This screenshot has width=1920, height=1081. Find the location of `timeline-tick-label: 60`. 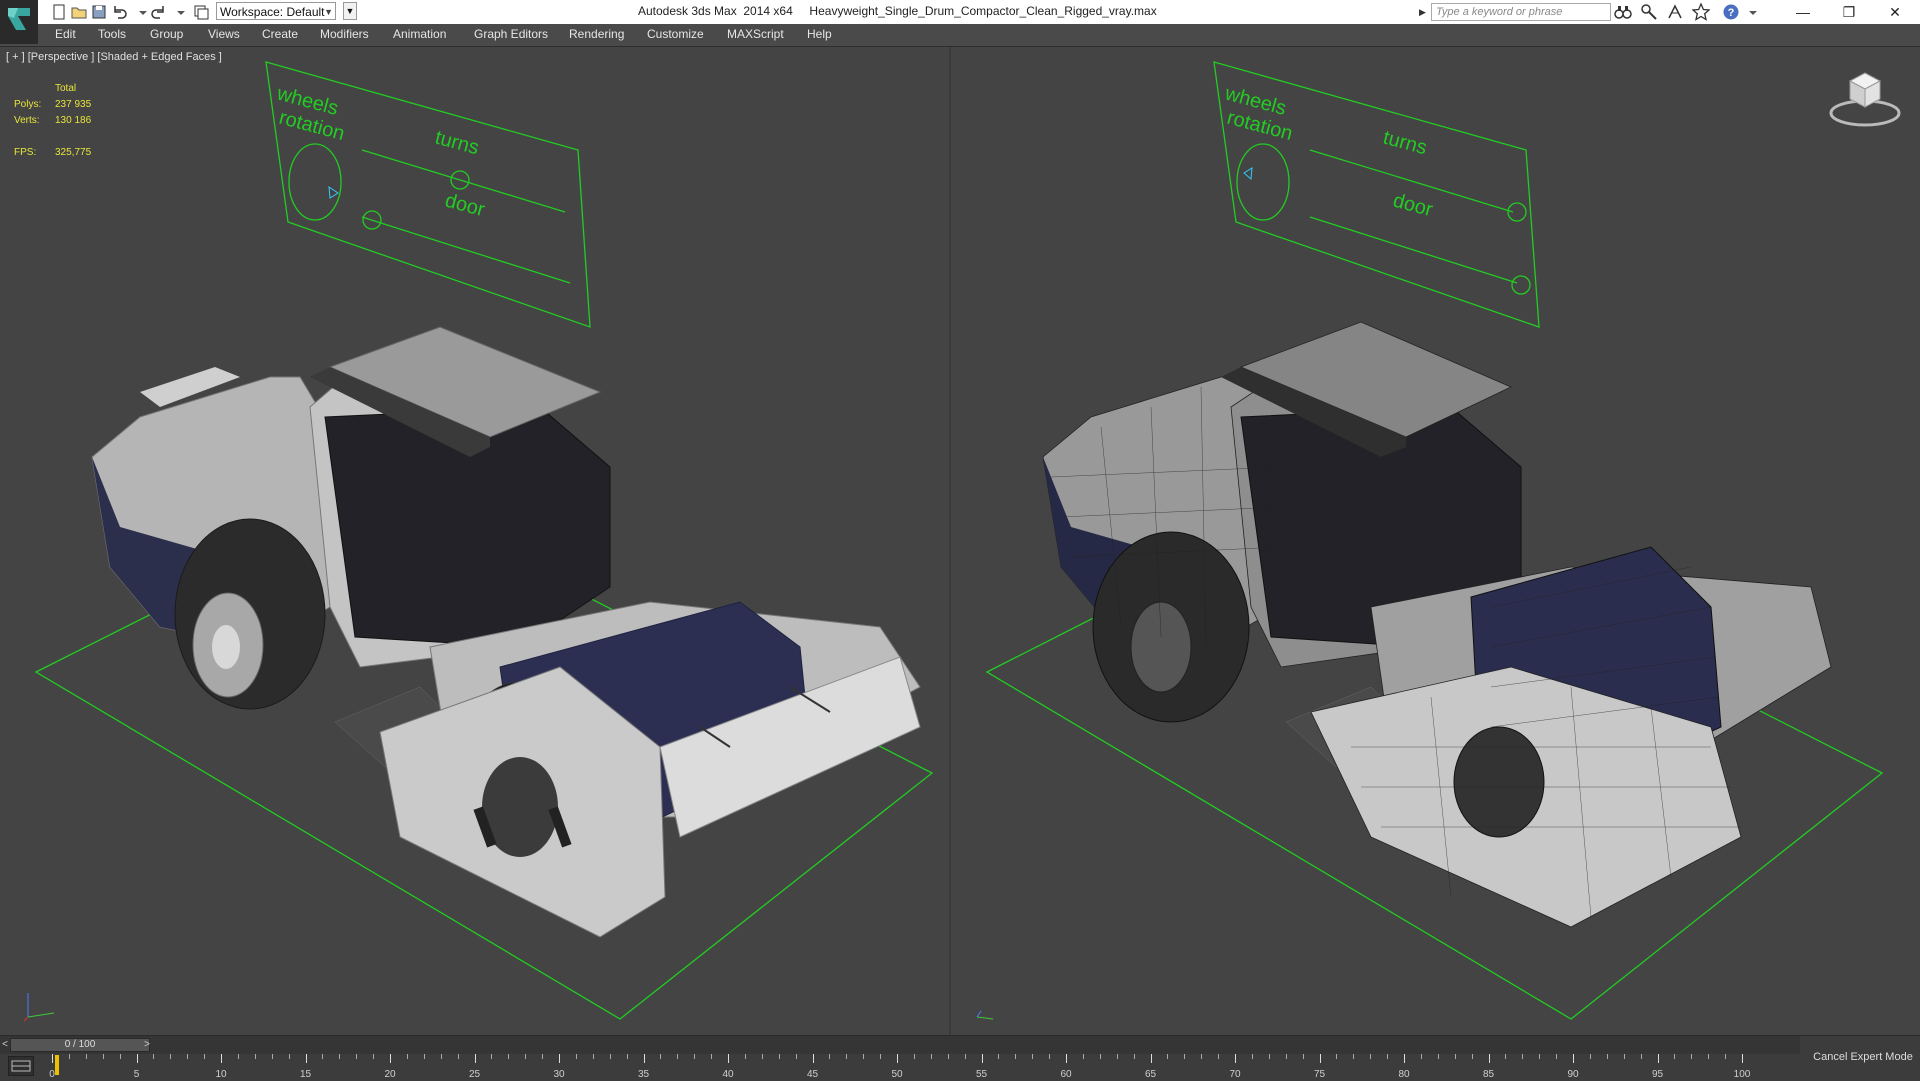

timeline-tick-label: 60 is located at coordinates (1066, 1074).